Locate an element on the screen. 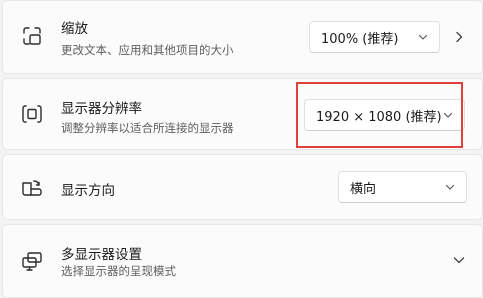  orientation-title: 显示方向 is located at coordinates (88, 191).